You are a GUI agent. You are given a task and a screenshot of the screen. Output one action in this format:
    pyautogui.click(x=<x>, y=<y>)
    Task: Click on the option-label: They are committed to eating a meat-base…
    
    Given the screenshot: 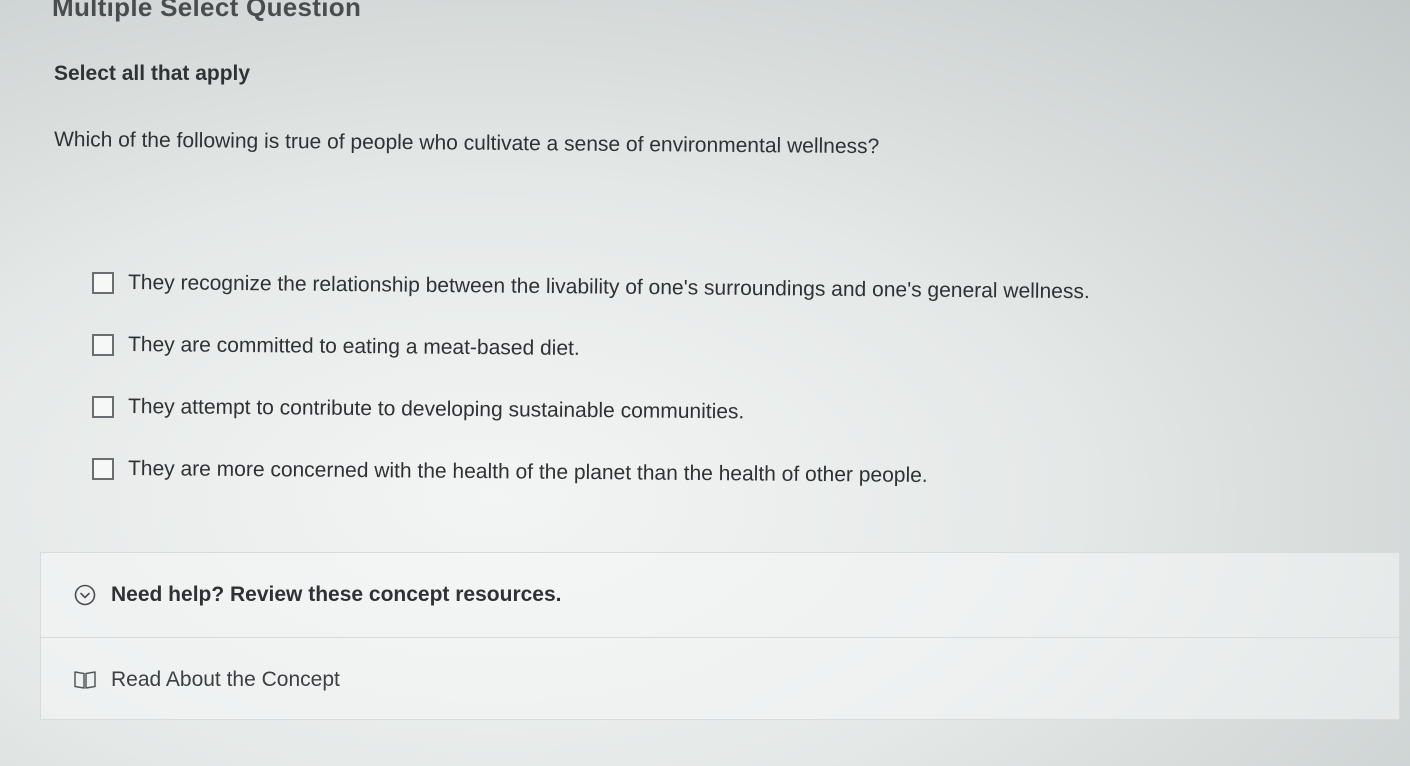 What is the action you would take?
    pyautogui.click(x=353, y=346)
    